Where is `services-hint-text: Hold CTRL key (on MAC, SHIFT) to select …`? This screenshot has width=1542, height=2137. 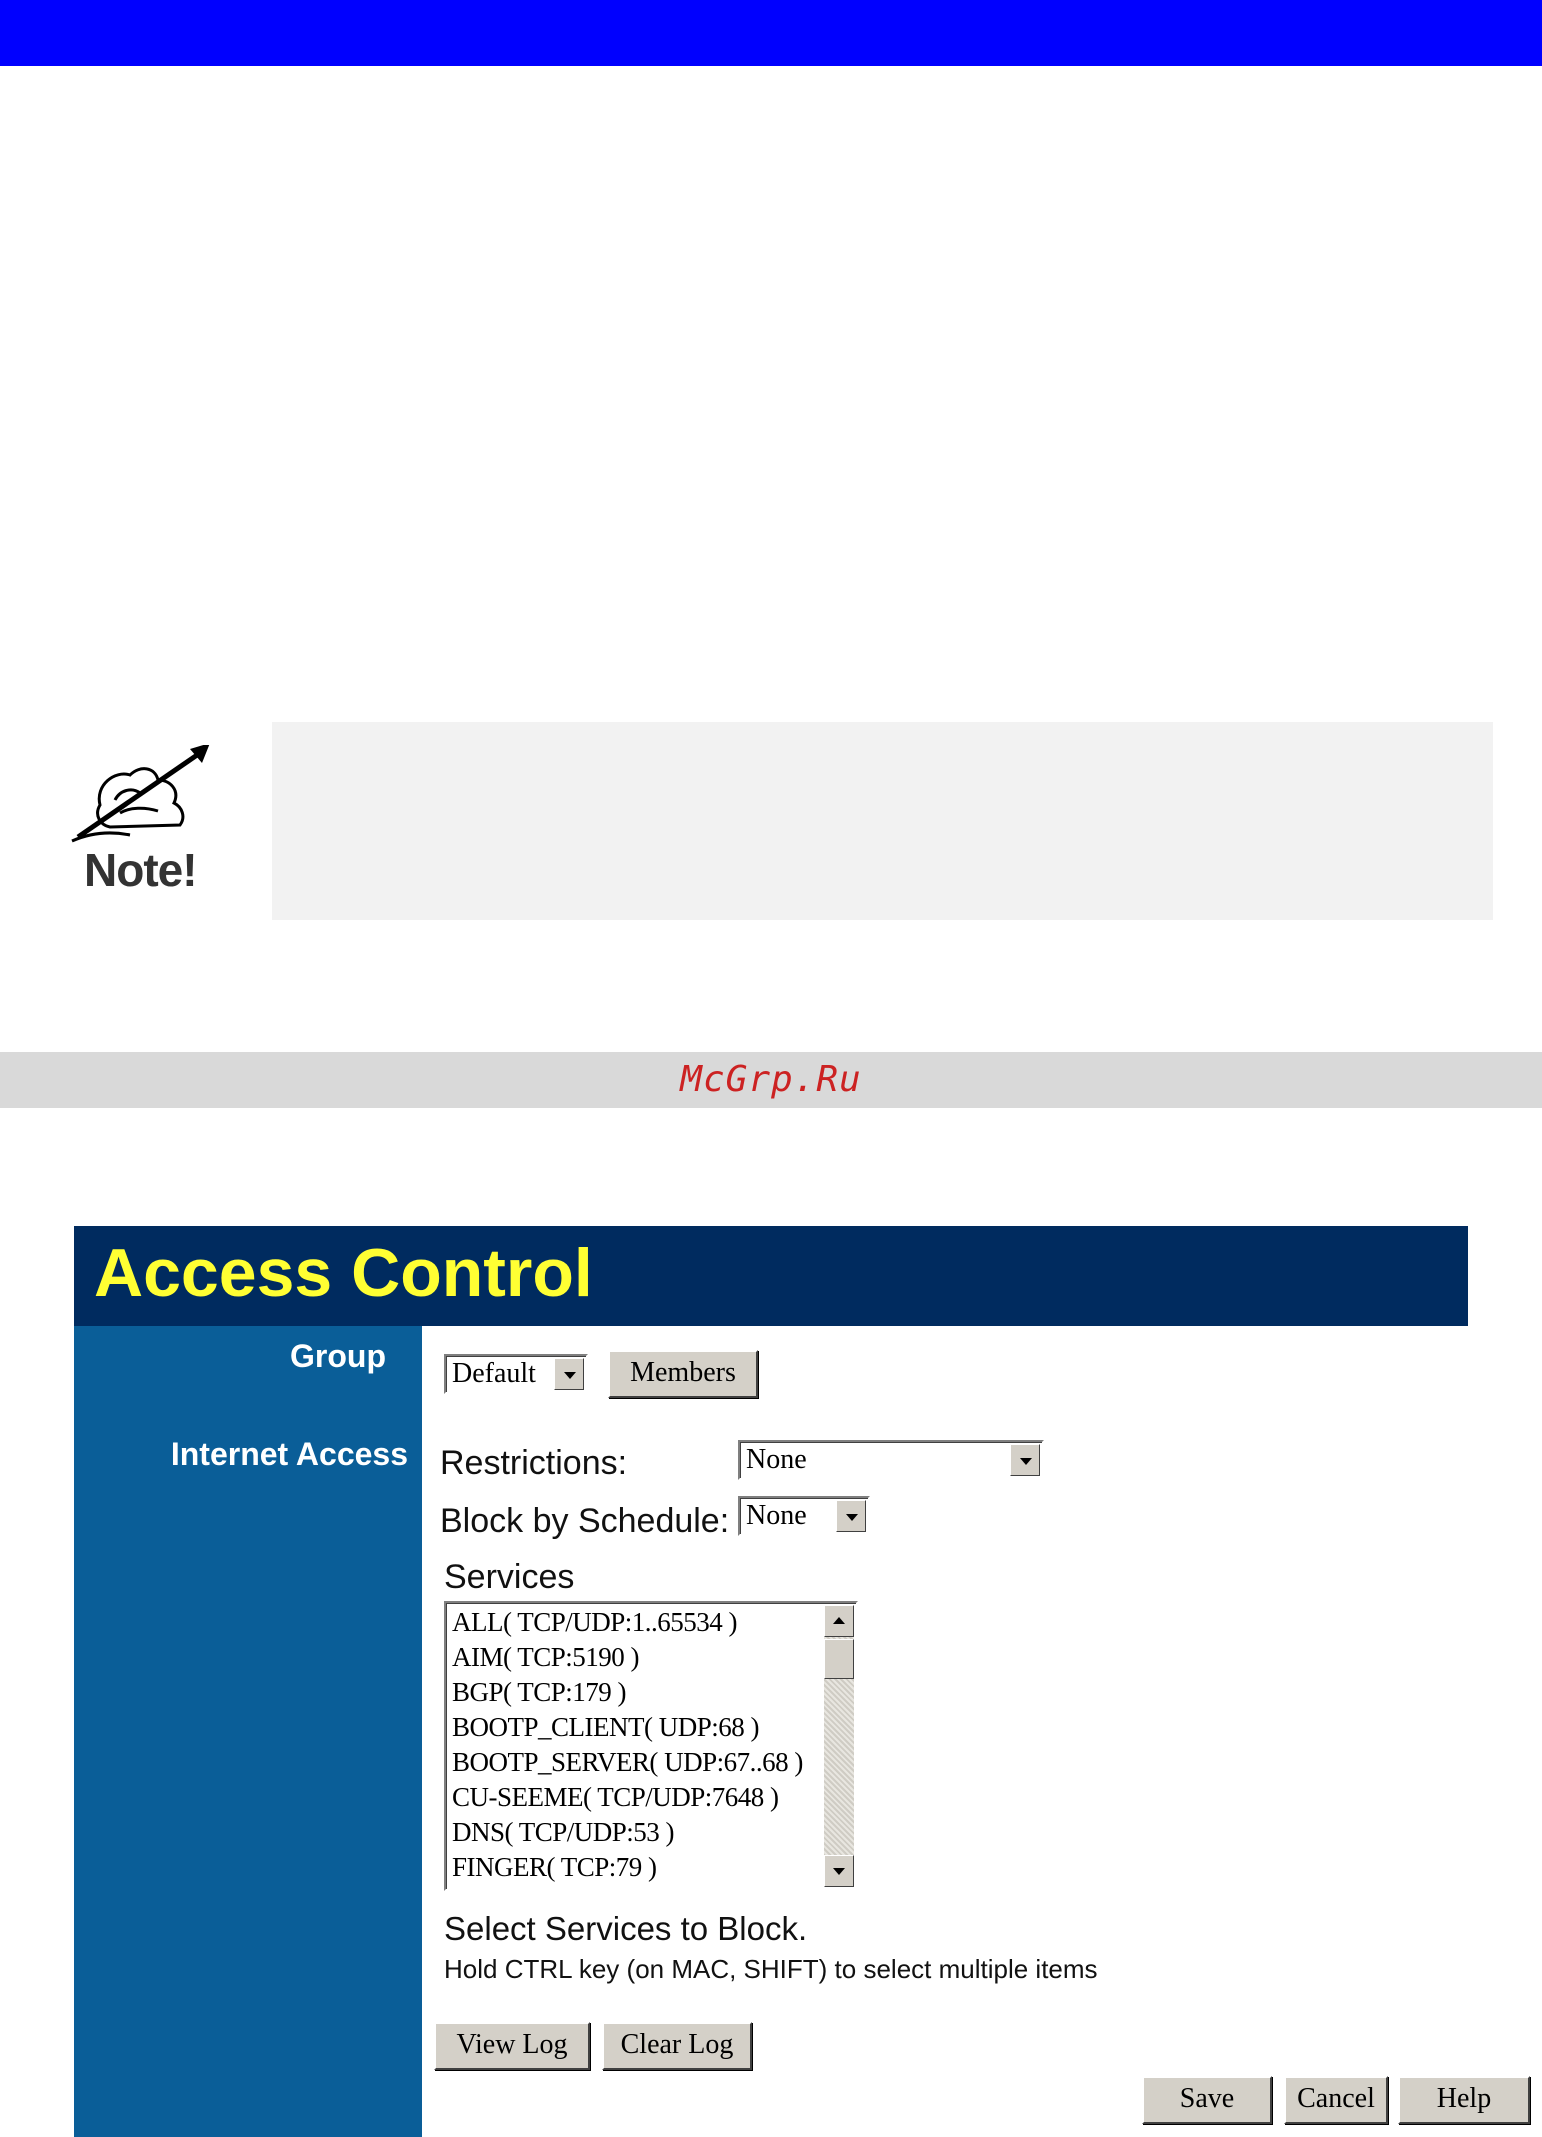
services-hint-text: Hold CTRL key (on MAC, SHIFT) to select … is located at coordinates (771, 1969).